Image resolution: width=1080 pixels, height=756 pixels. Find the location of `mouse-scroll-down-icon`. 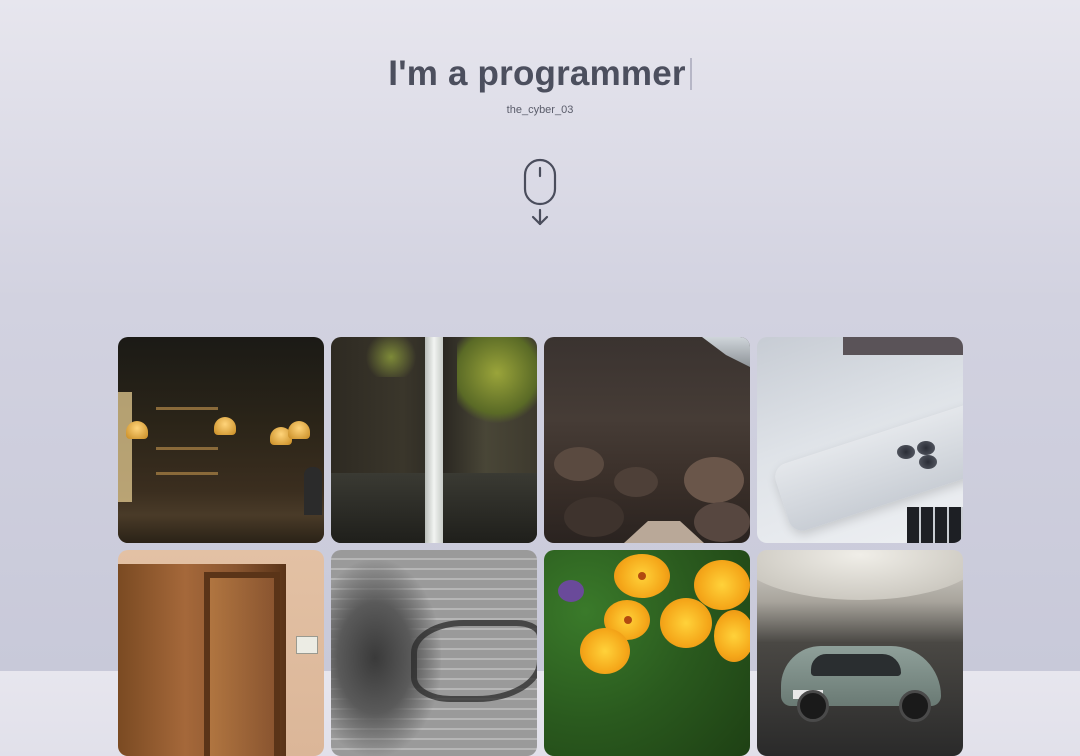

mouse-scroll-down-icon is located at coordinates (540, 193).